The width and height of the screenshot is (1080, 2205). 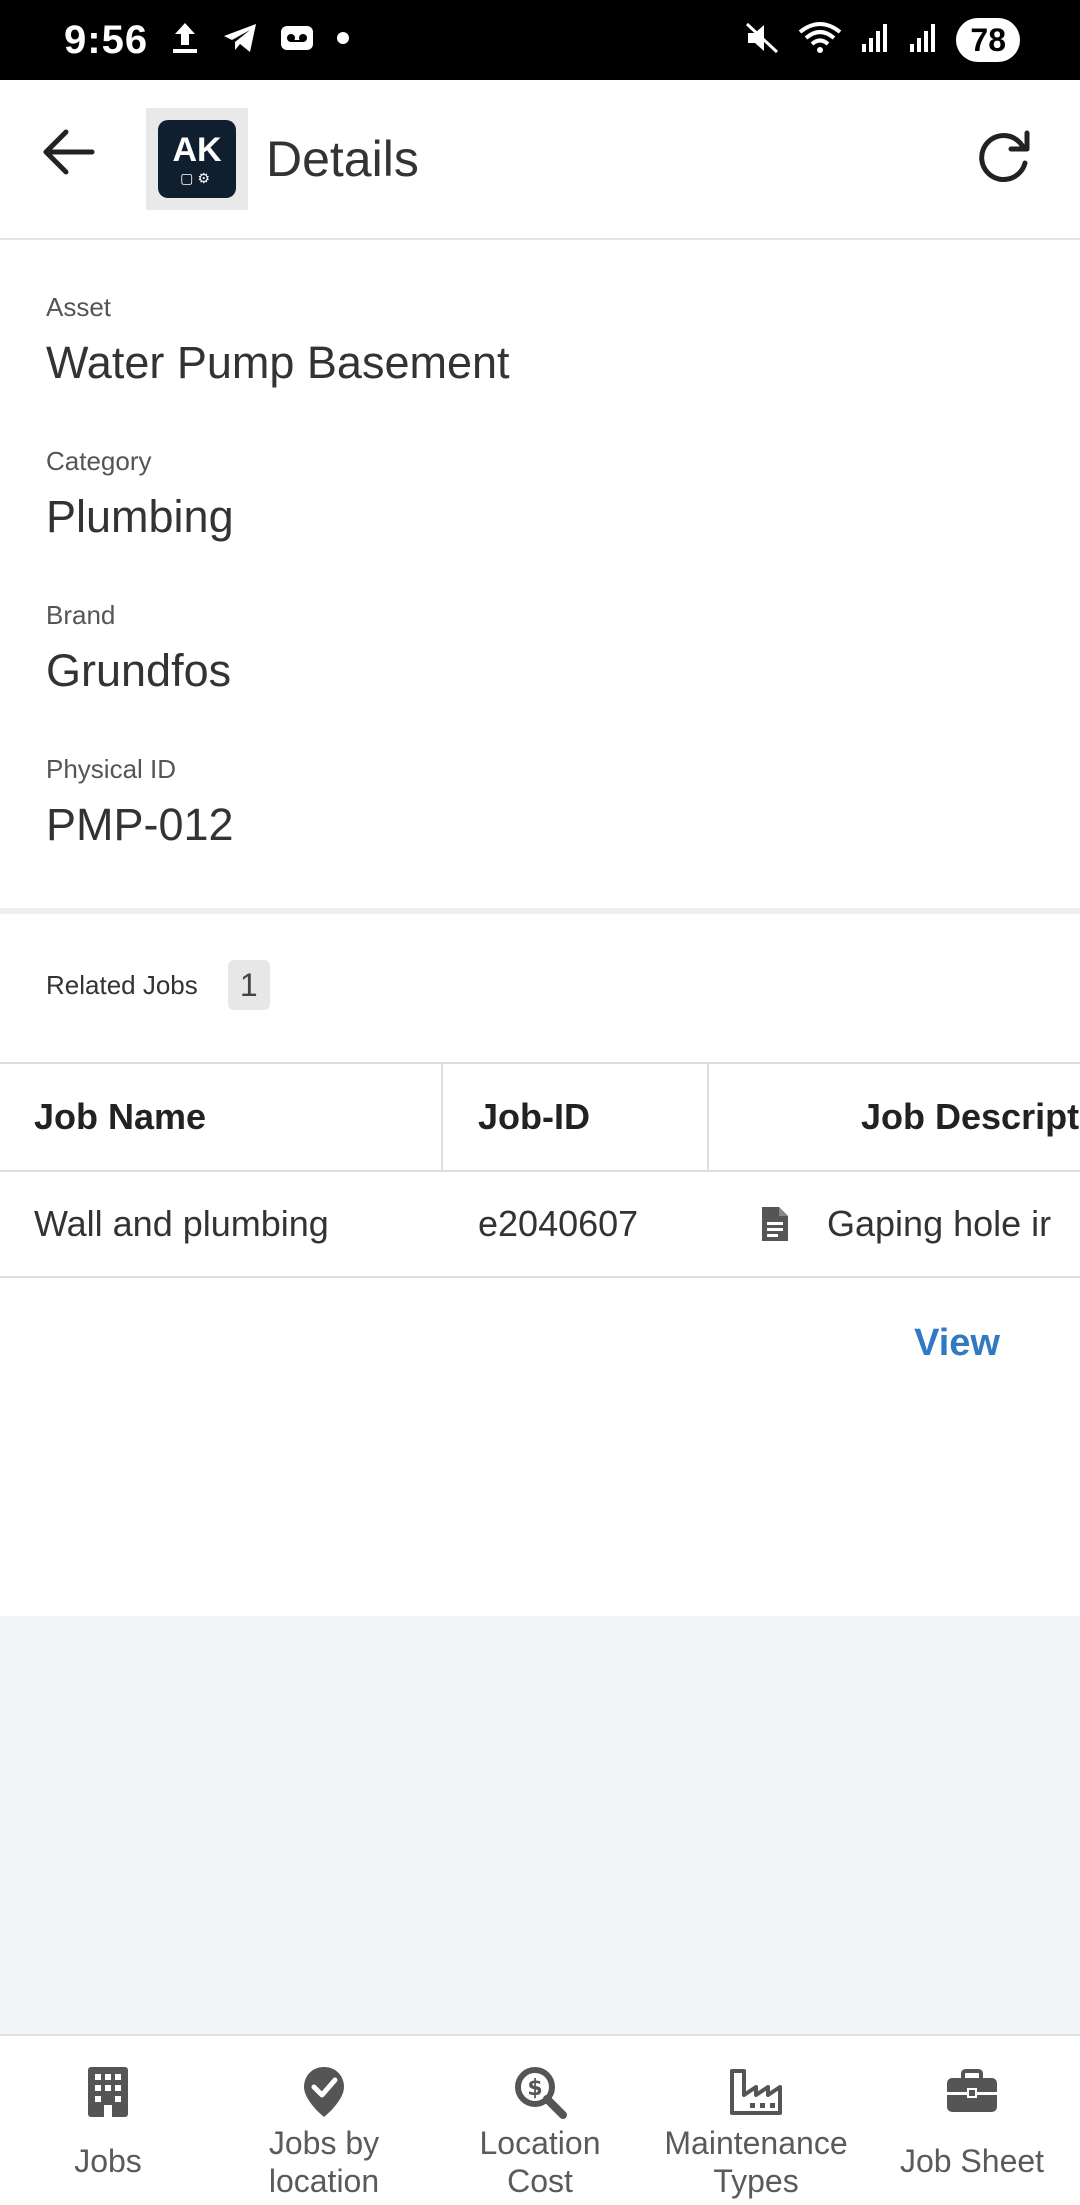 I want to click on nav-label-maintenance-types: Maintenance Types, so click(x=756, y=2162).